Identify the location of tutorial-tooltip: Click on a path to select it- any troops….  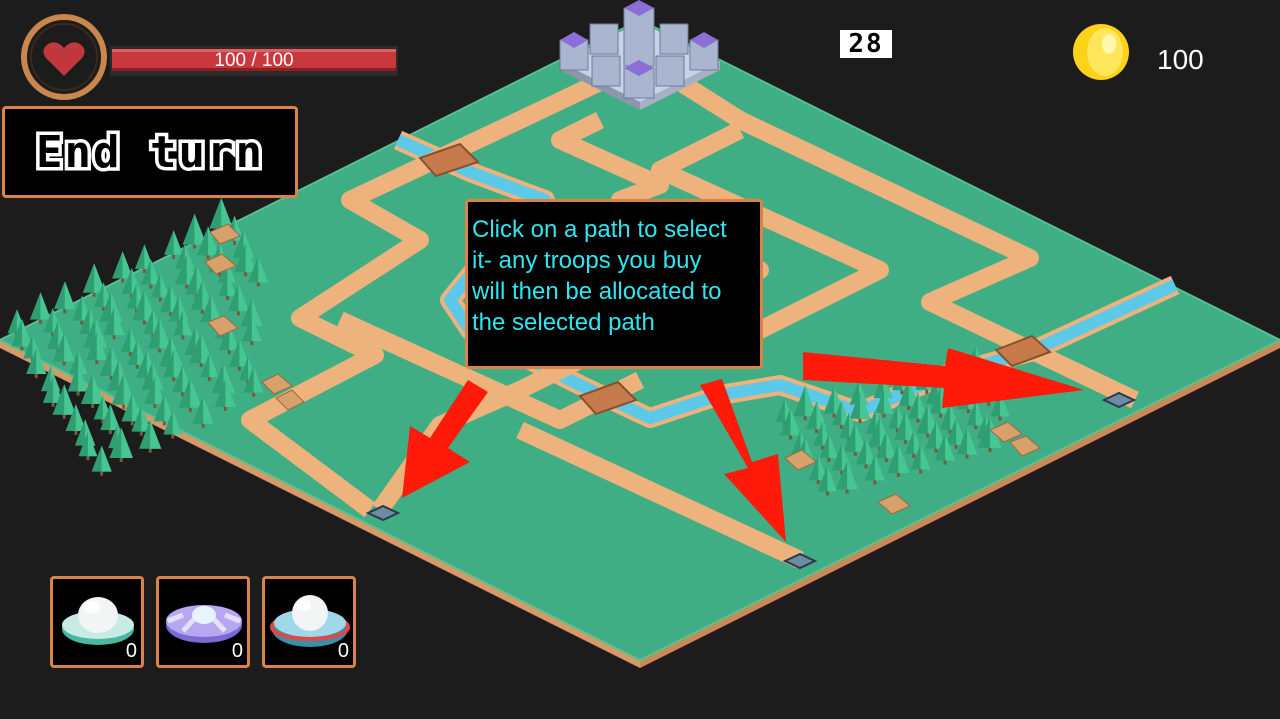
(614, 284).